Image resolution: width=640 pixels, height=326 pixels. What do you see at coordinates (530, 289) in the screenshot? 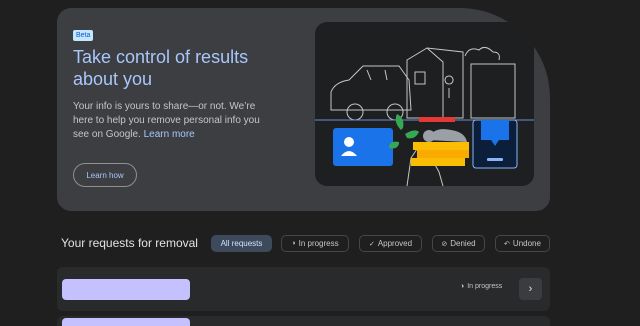
I see `chevron-right-icon: ›` at bounding box center [530, 289].